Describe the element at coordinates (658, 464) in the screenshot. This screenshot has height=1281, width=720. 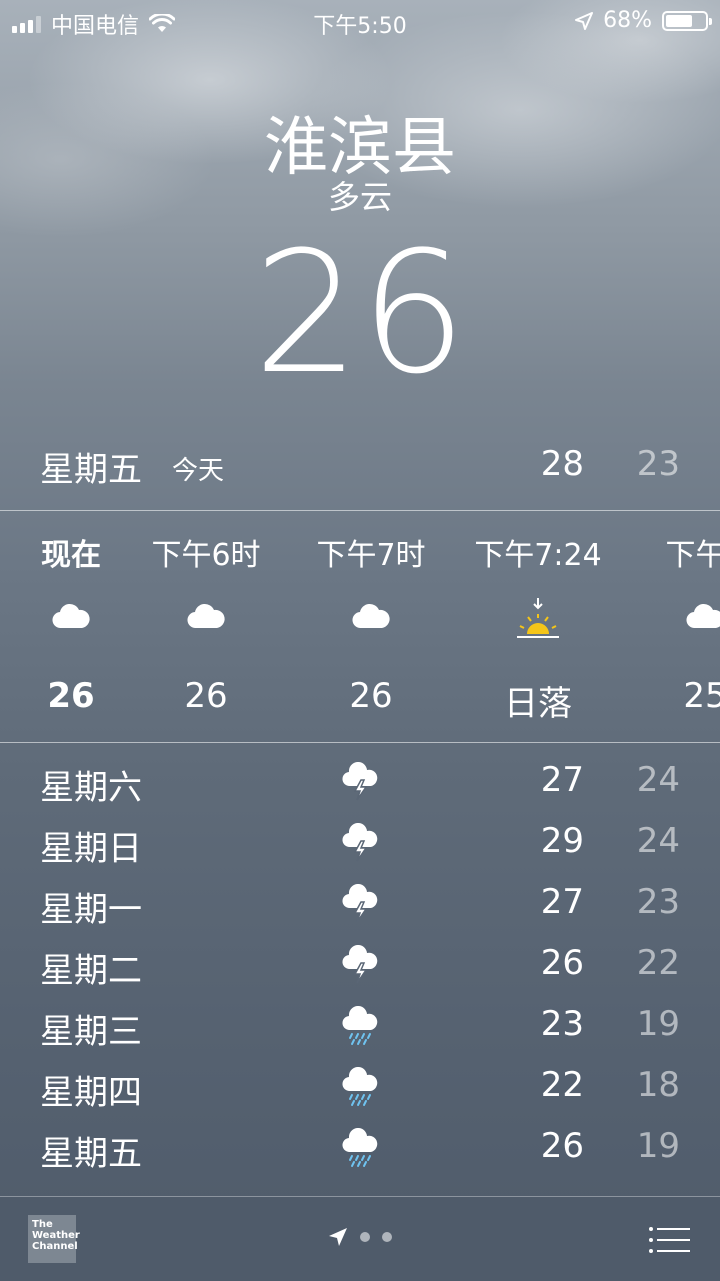
I see `today-low: 23` at that location.